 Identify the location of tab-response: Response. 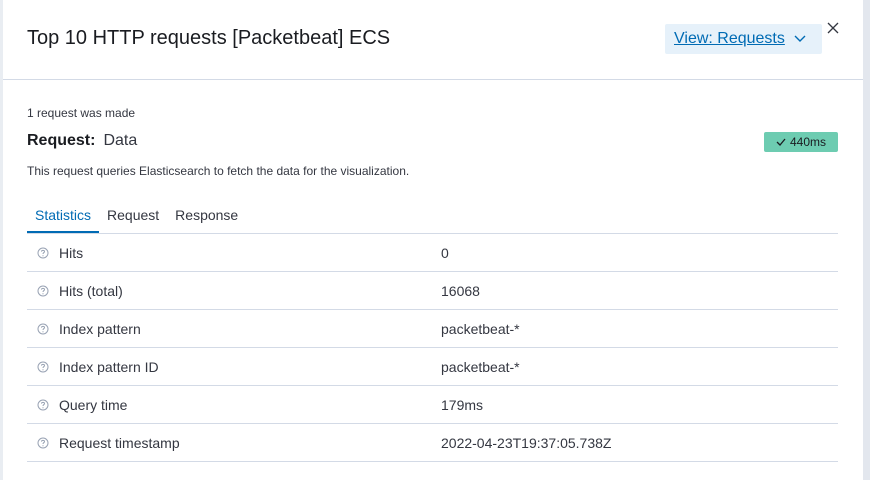
(206, 215).